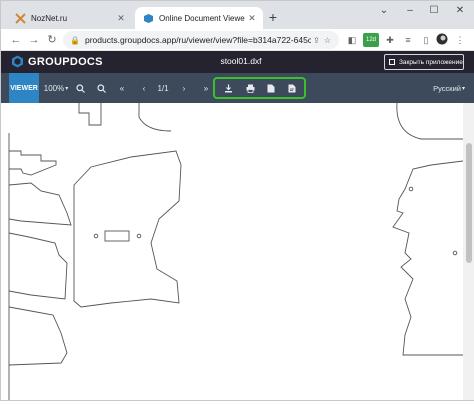  Describe the element at coordinates (241, 61) in the screenshot. I see `file-name: stool01.dxf` at that location.